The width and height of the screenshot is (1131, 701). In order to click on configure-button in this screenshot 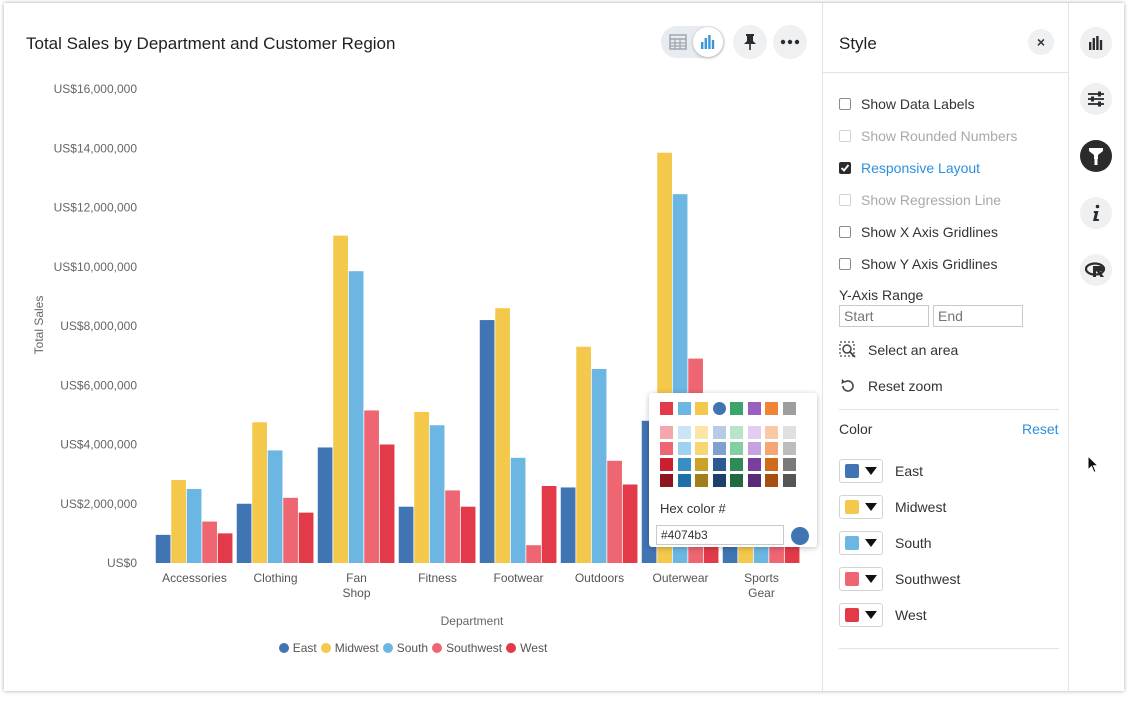, I will do `click(1096, 99)`.